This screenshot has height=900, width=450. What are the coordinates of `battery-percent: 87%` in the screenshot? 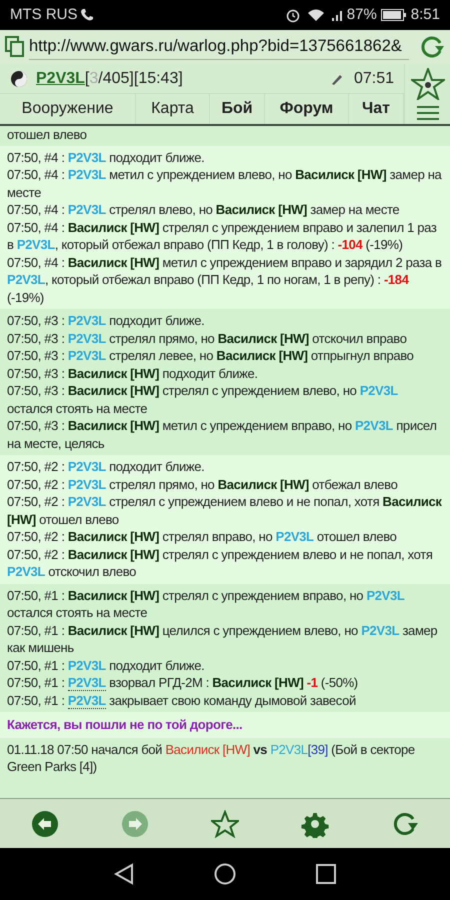 It's located at (361, 14).